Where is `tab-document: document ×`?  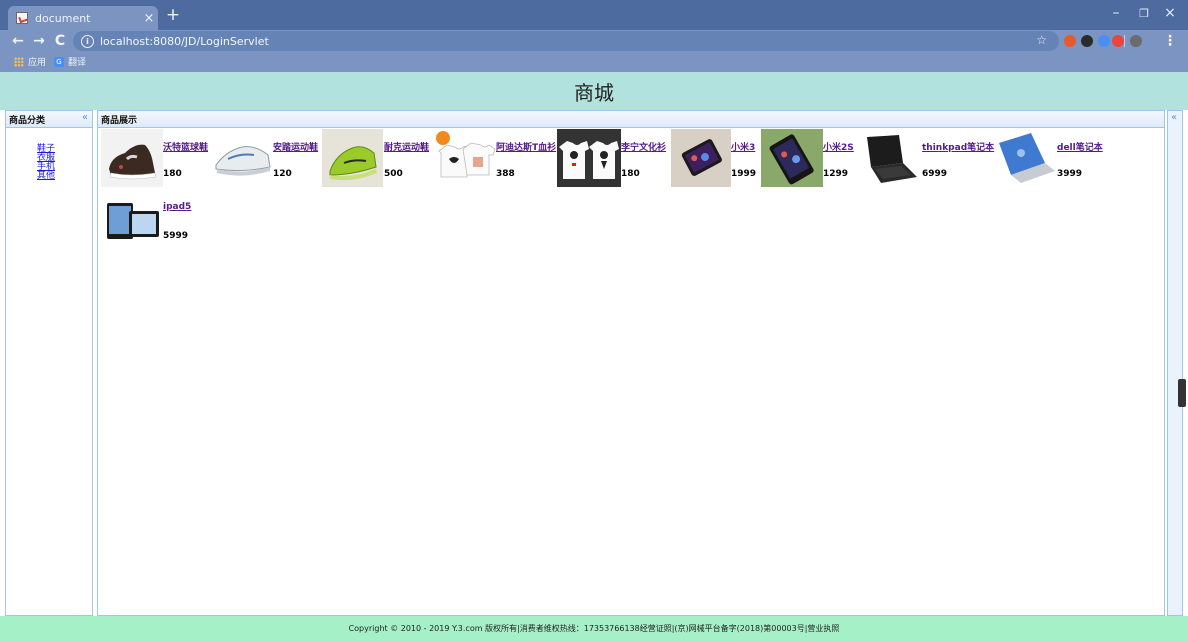
tab-document: document × is located at coordinates (83, 18).